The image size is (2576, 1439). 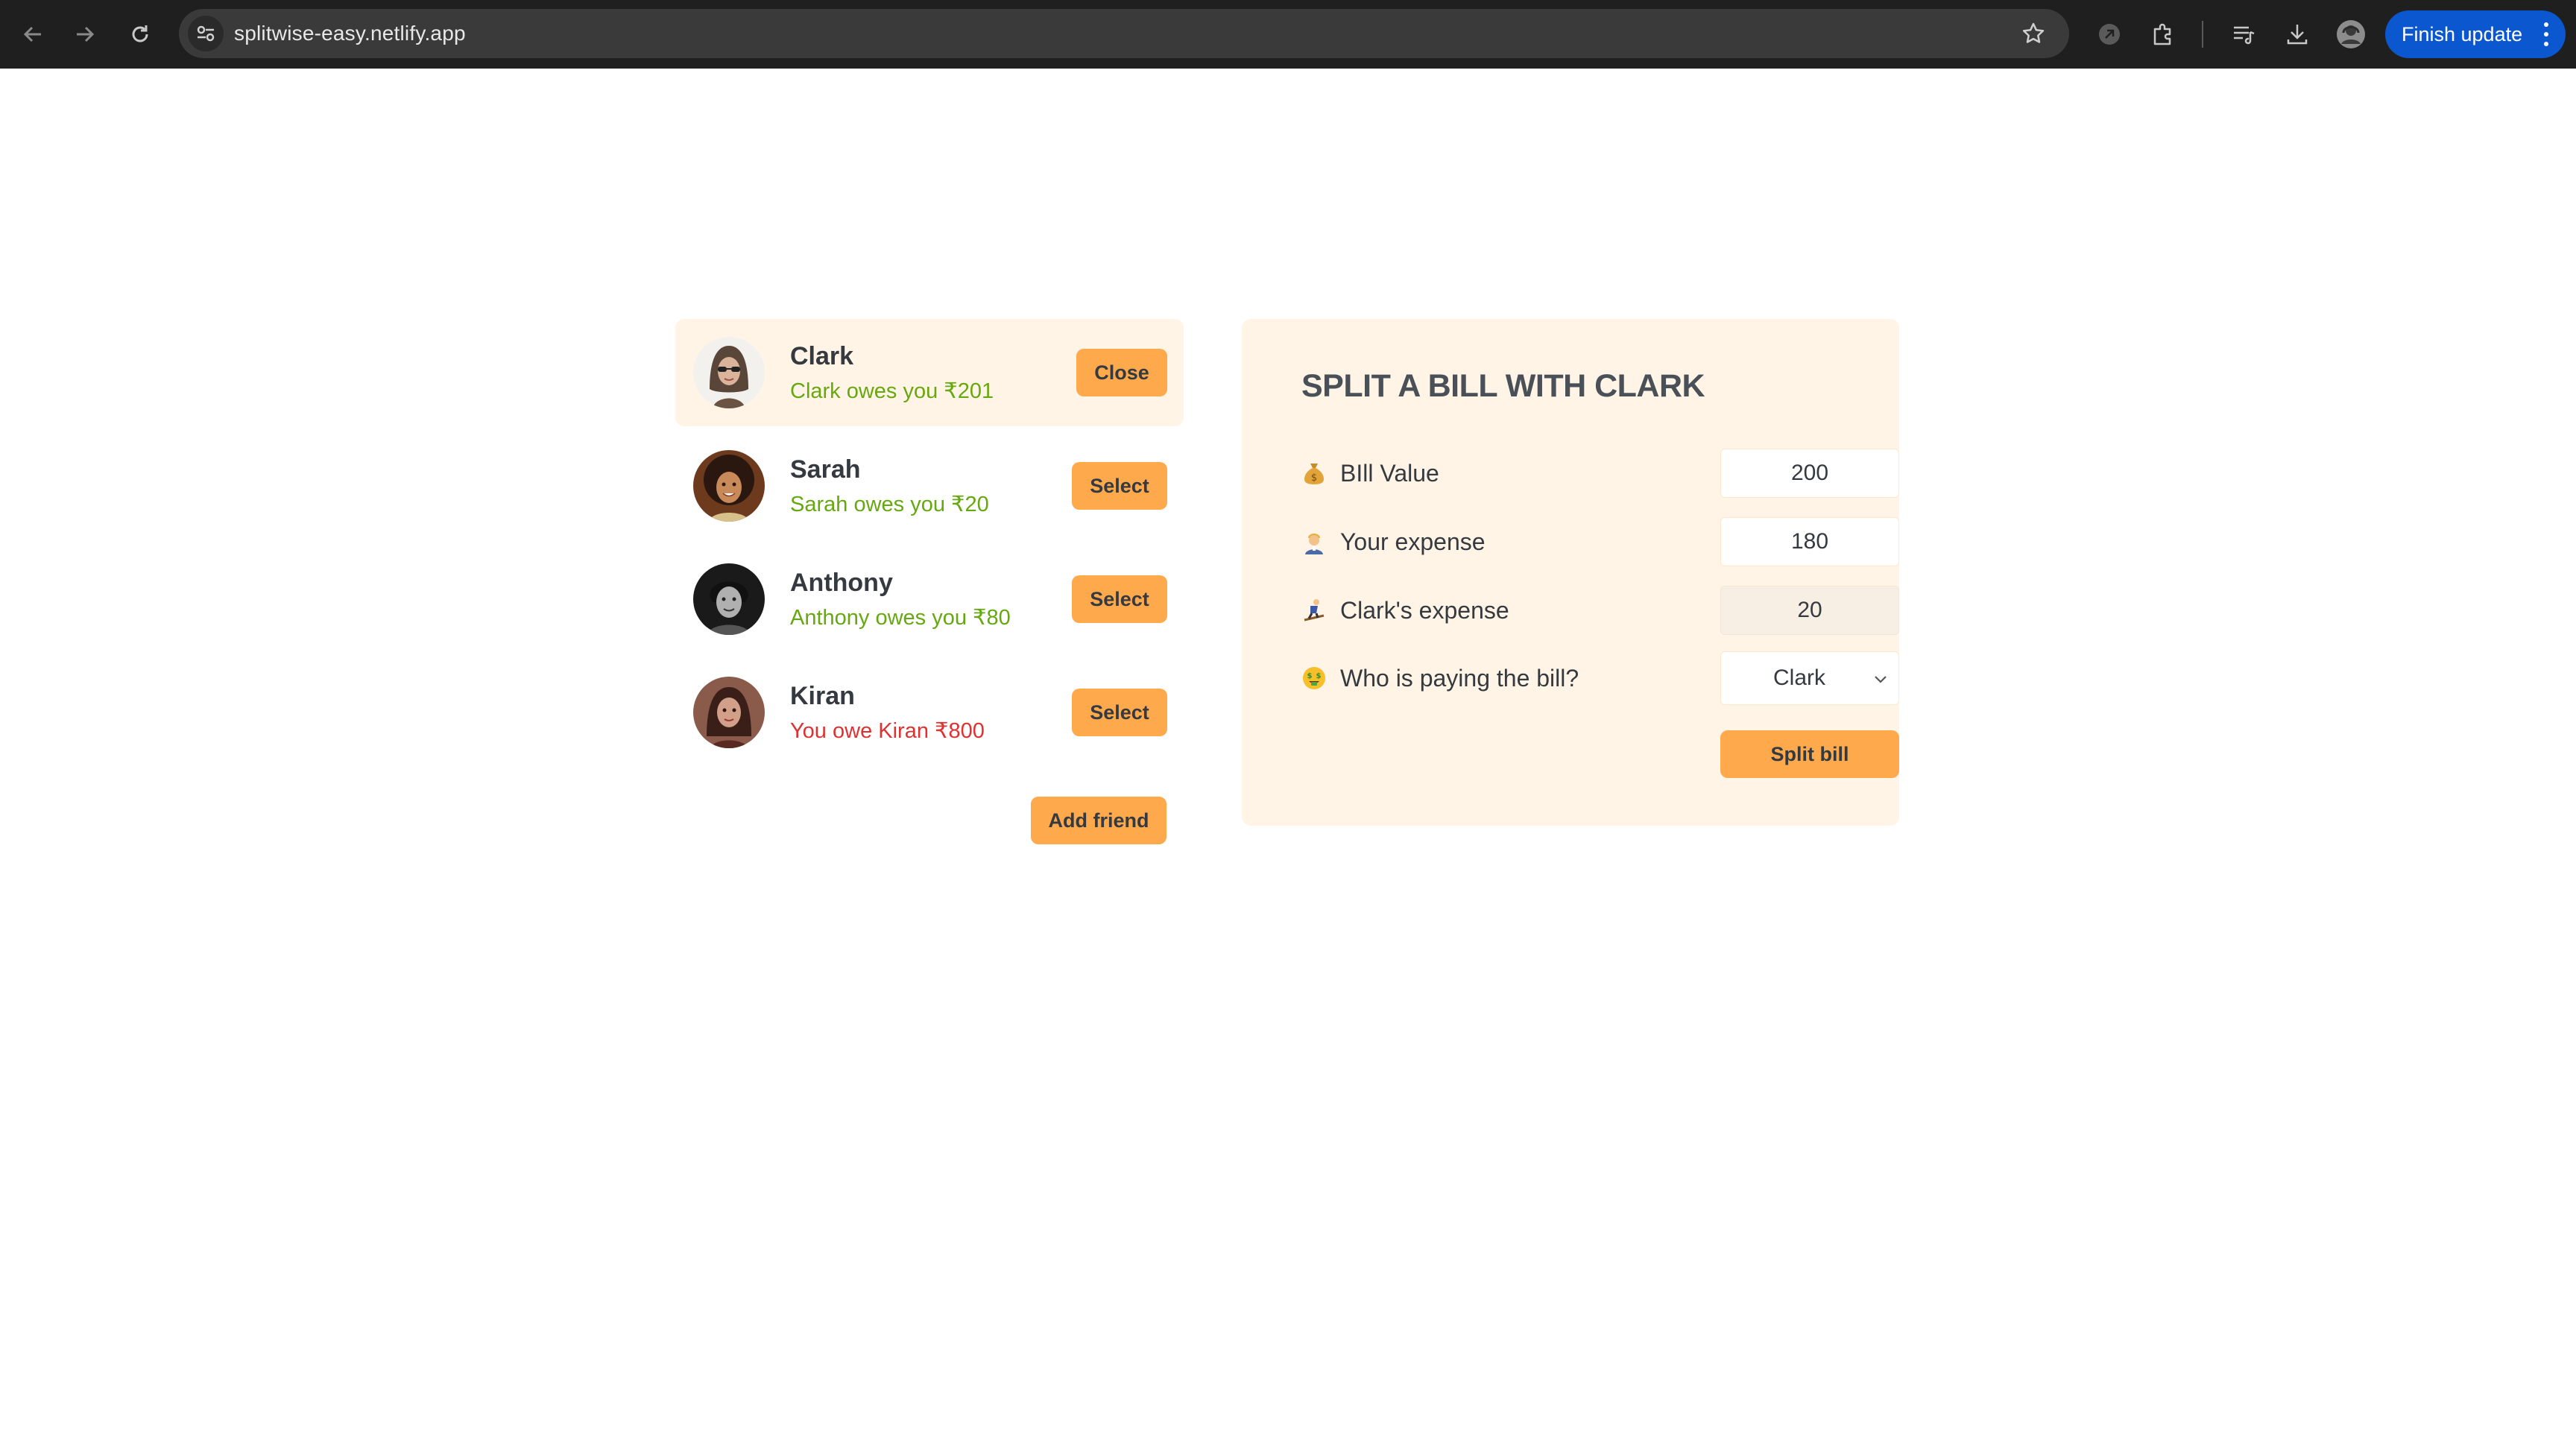 I want to click on avatar-sarah, so click(x=729, y=486).